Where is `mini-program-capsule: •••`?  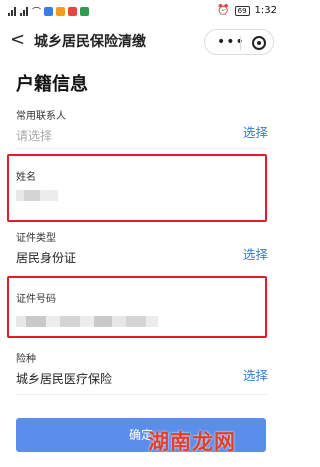 mini-program-capsule: ••• is located at coordinates (239, 42).